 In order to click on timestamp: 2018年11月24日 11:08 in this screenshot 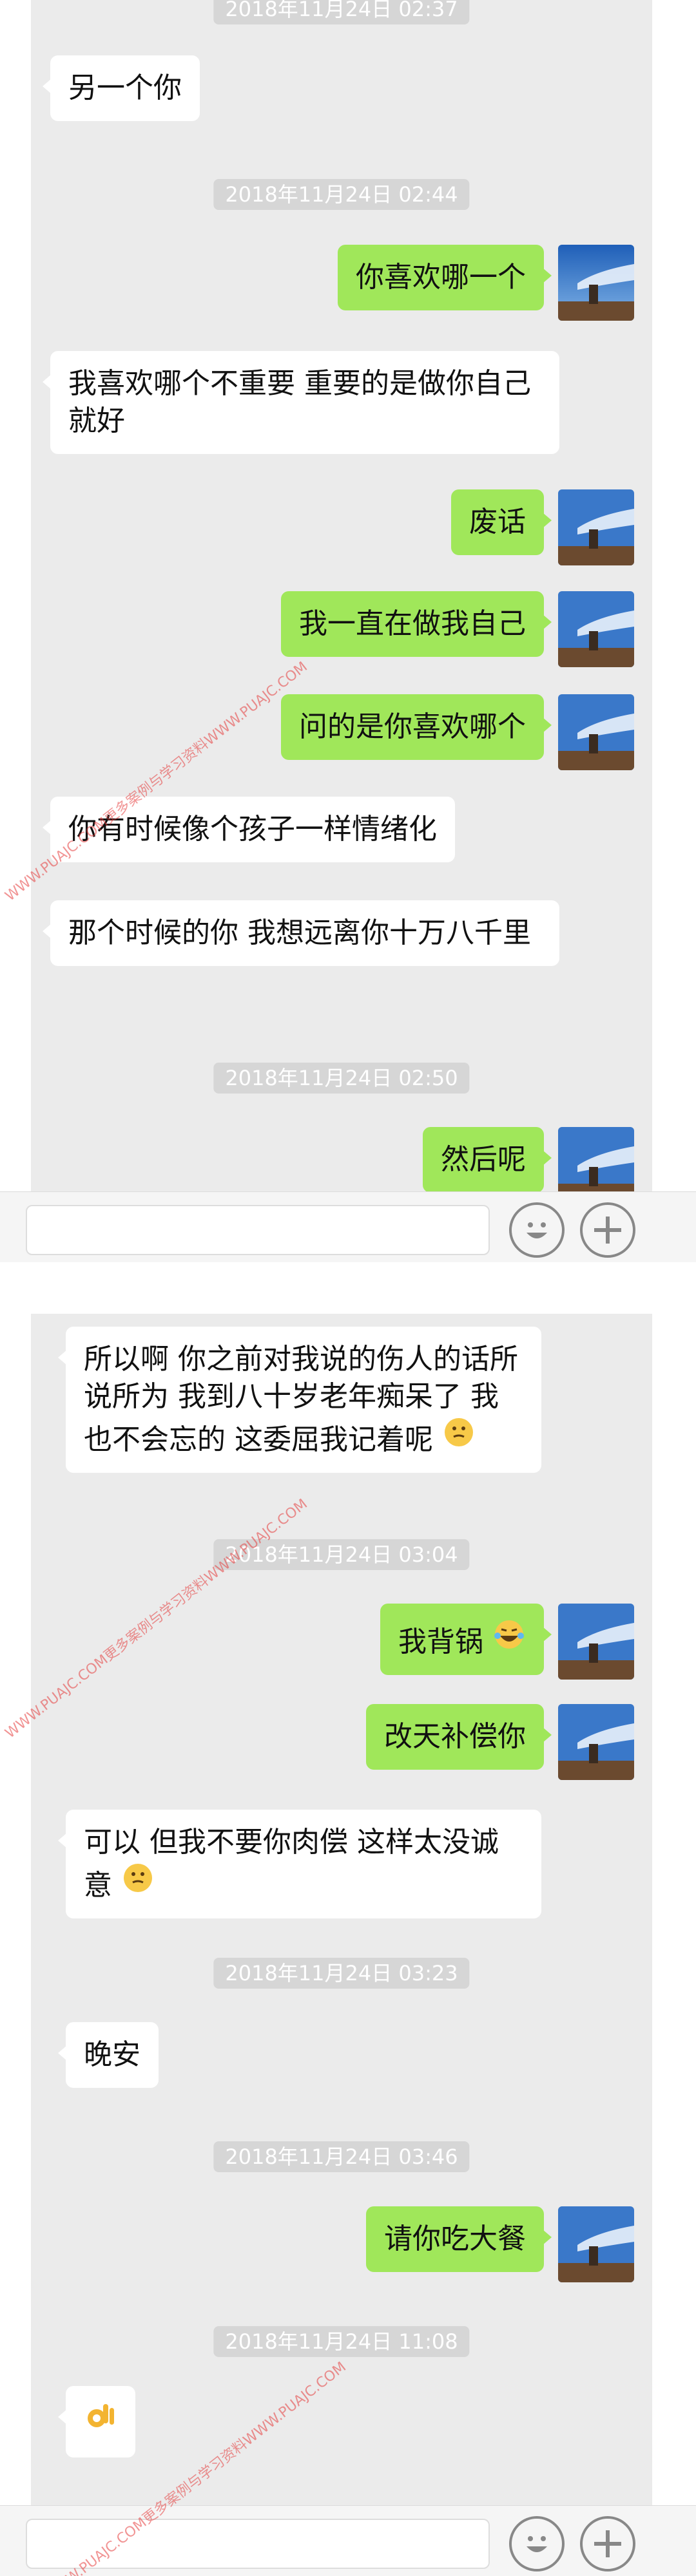, I will do `click(341, 2341)`.